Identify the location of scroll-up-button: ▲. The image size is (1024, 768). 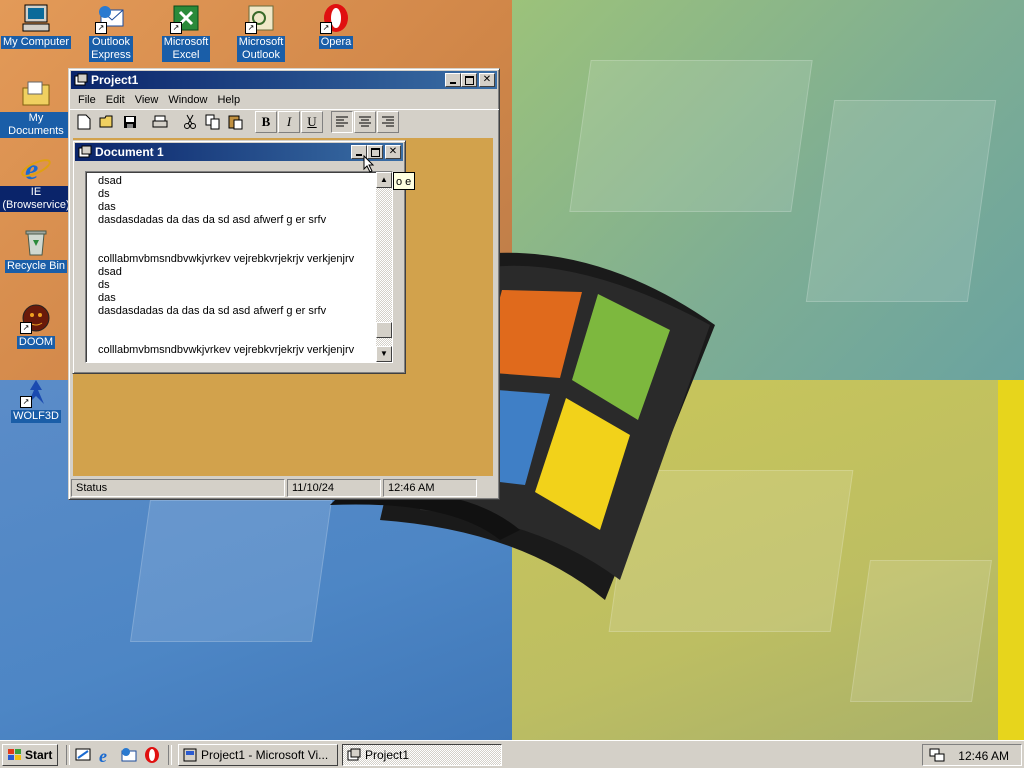
(384, 180).